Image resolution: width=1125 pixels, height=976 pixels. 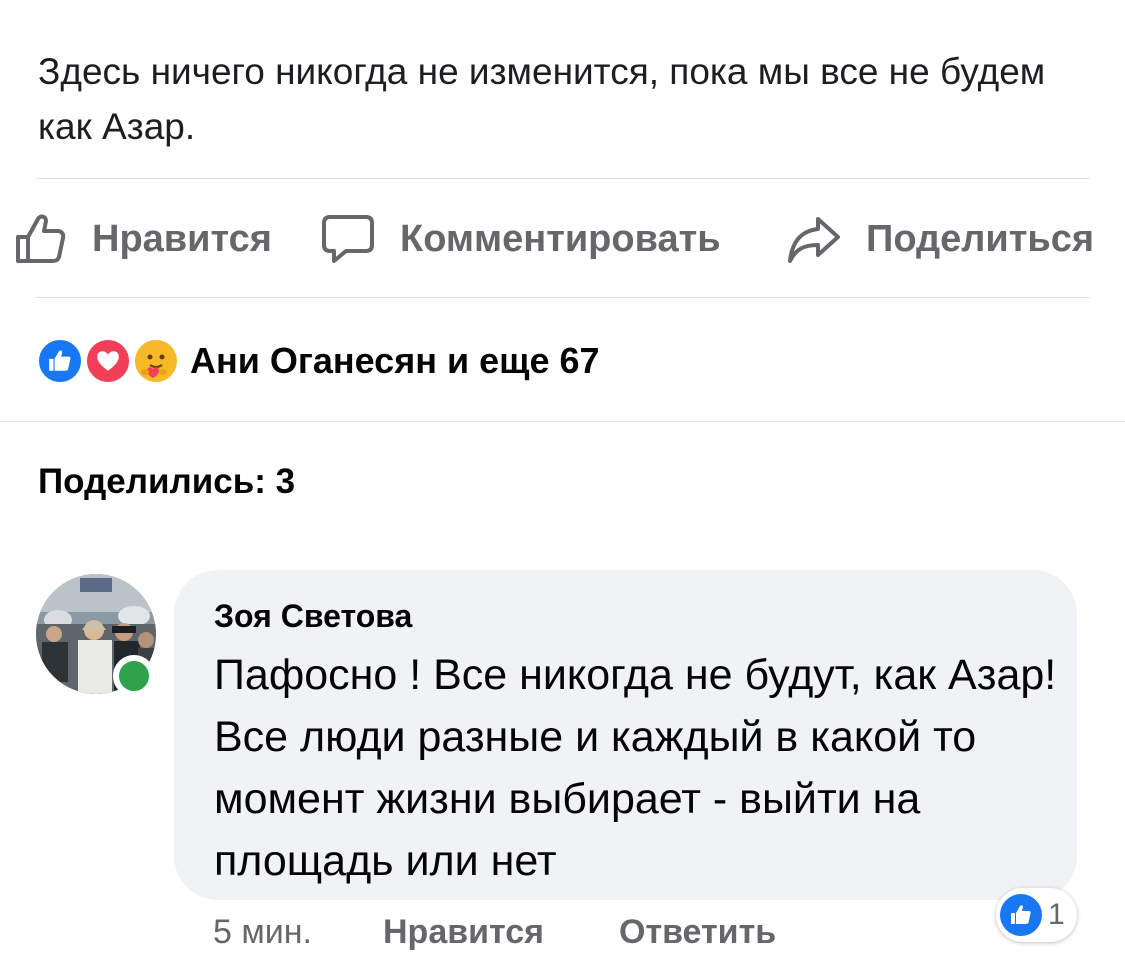 I want to click on comment-like-button: Нравится, so click(x=501, y=932).